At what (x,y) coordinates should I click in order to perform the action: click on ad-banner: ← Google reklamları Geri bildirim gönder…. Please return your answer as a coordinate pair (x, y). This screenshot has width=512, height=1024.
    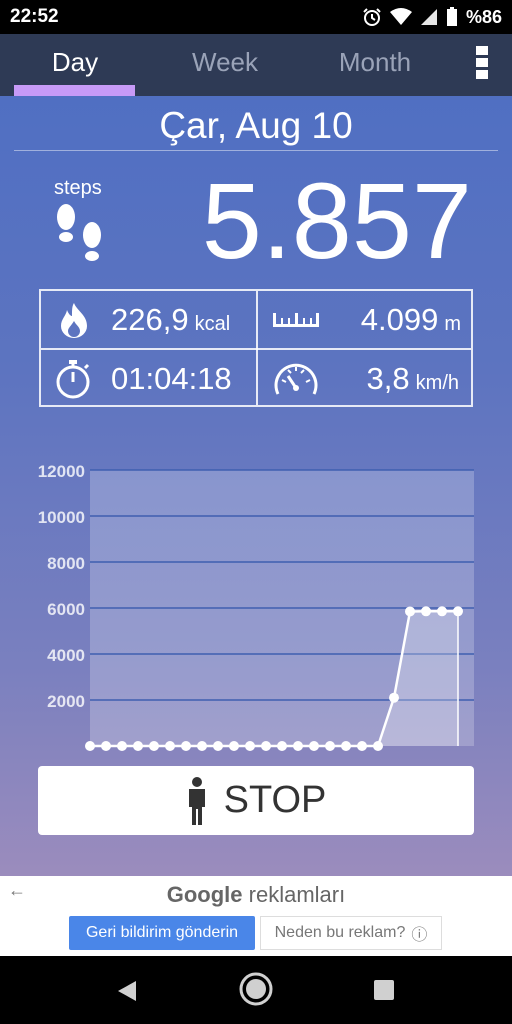
    Looking at the image, I should click on (256, 916).